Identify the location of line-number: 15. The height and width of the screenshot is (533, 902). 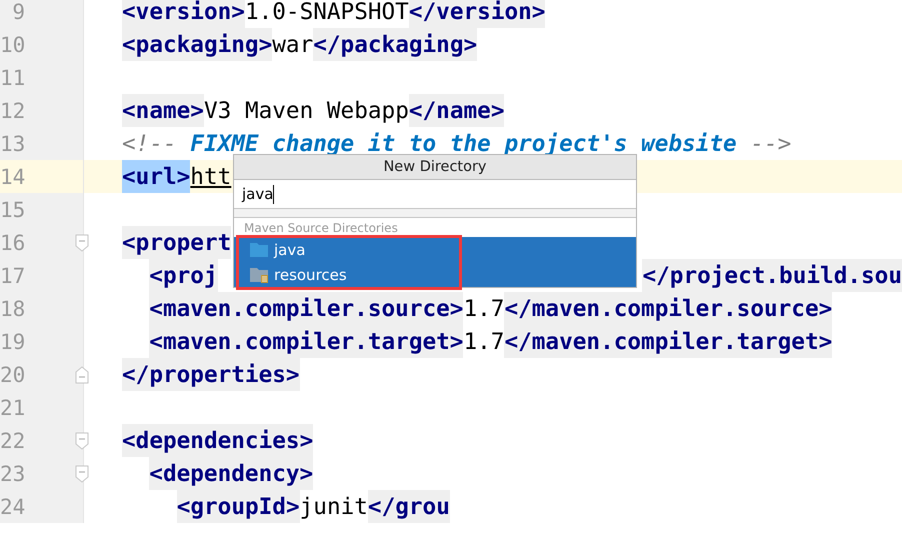
(12, 210).